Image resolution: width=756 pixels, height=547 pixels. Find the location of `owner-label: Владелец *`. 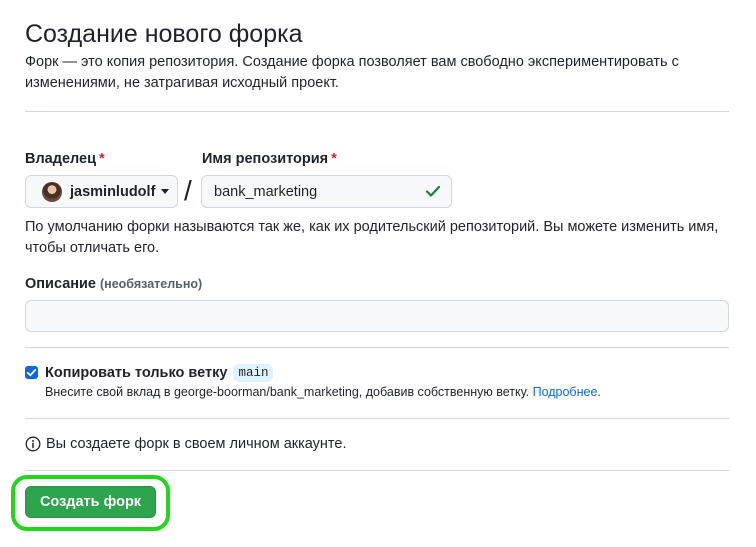

owner-label: Владелец * is located at coordinates (65, 159).